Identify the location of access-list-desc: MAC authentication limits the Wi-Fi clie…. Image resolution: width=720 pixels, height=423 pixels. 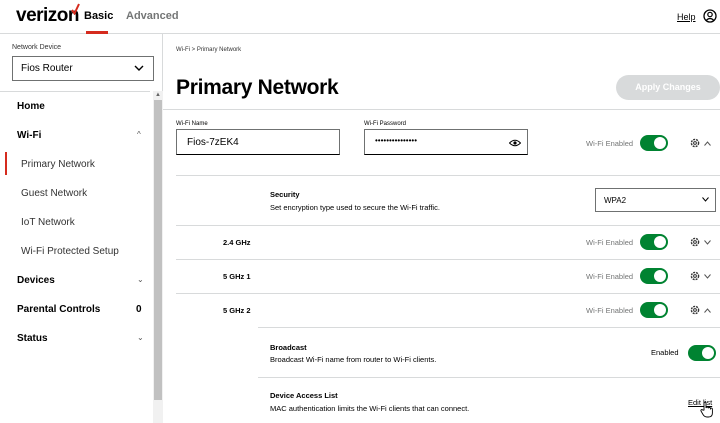
(370, 408).